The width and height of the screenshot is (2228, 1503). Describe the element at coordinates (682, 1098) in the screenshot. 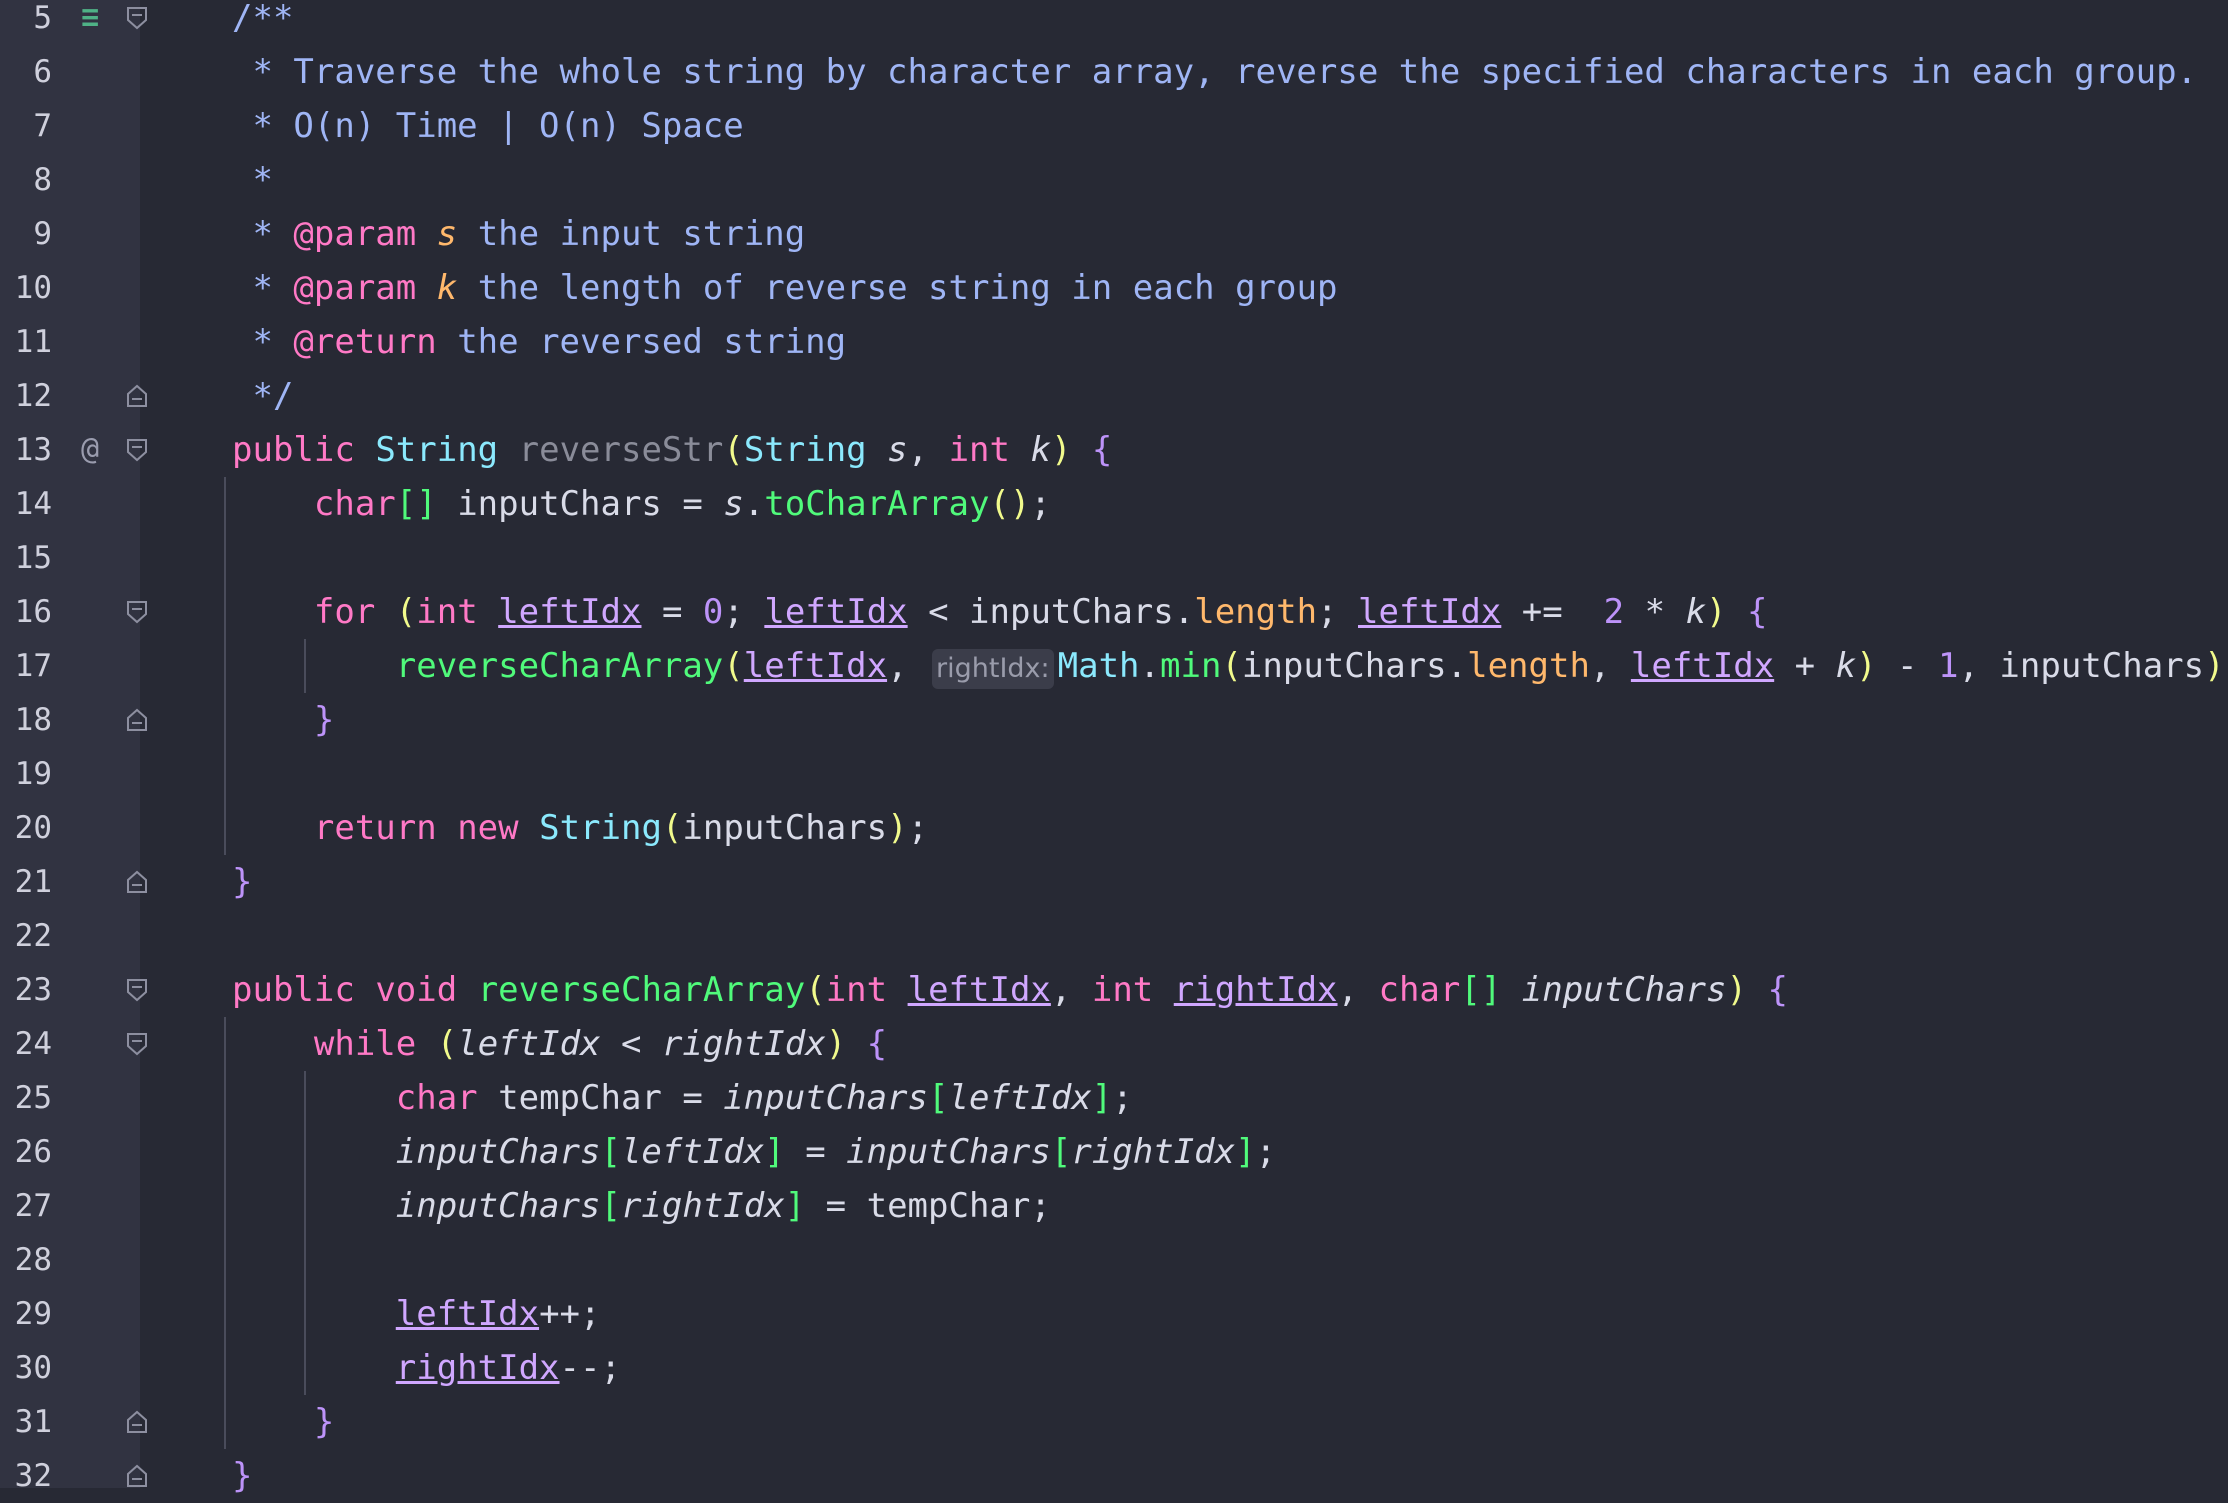

I see `code-text: char tempChar = inputChars[leftIdx];` at that location.